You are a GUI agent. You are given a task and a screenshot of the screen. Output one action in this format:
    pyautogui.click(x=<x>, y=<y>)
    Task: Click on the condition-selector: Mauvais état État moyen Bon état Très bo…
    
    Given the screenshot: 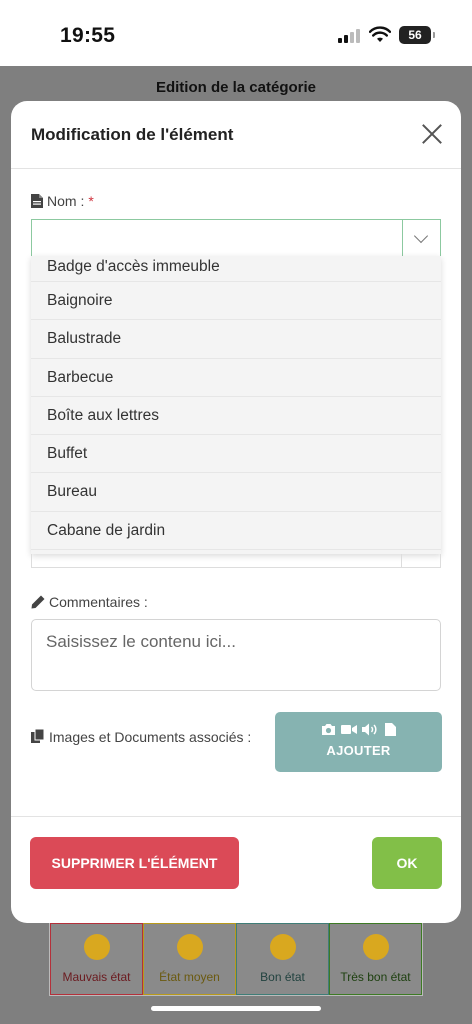 What is the action you would take?
    pyautogui.click(x=236, y=959)
    